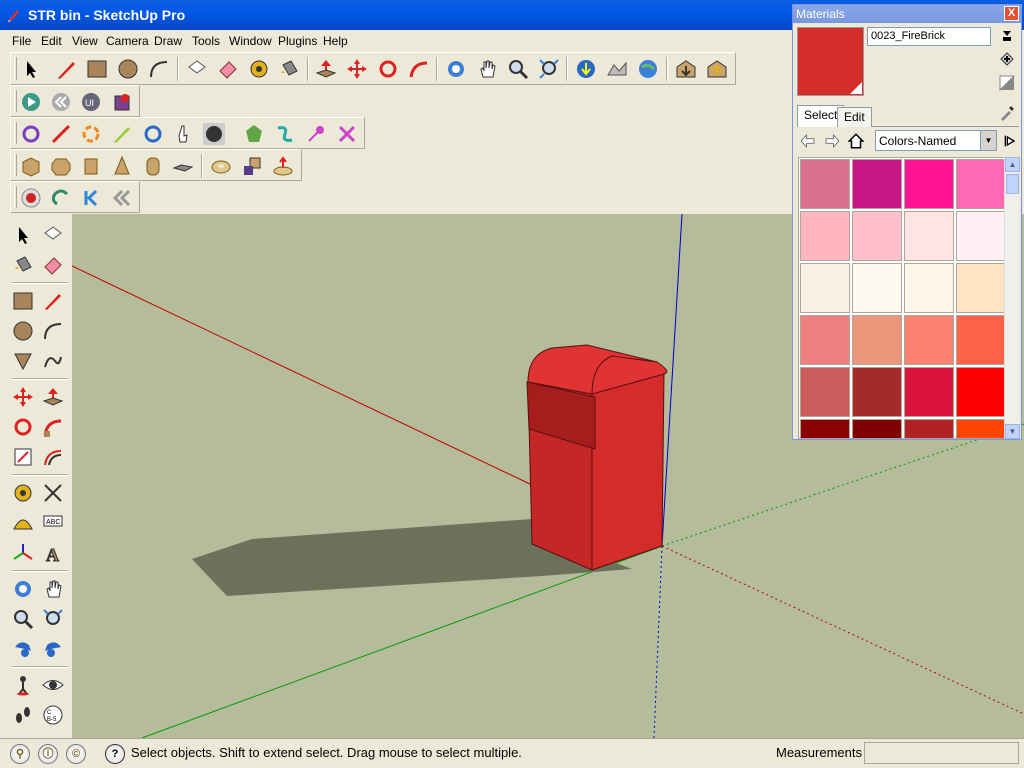 Image resolution: width=1024 pixels, height=768 pixels. Describe the element at coordinates (122, 166) in the screenshot. I see `cone-button` at that location.